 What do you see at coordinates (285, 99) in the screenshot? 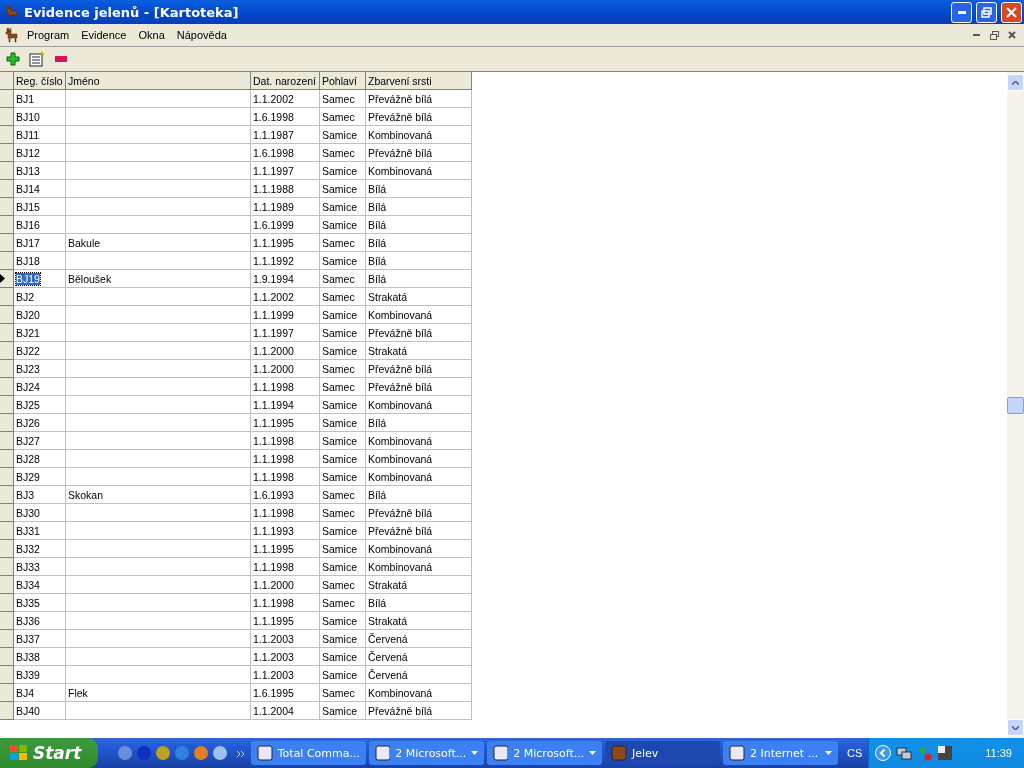
I see `table-cell: 1.1.2002` at bounding box center [285, 99].